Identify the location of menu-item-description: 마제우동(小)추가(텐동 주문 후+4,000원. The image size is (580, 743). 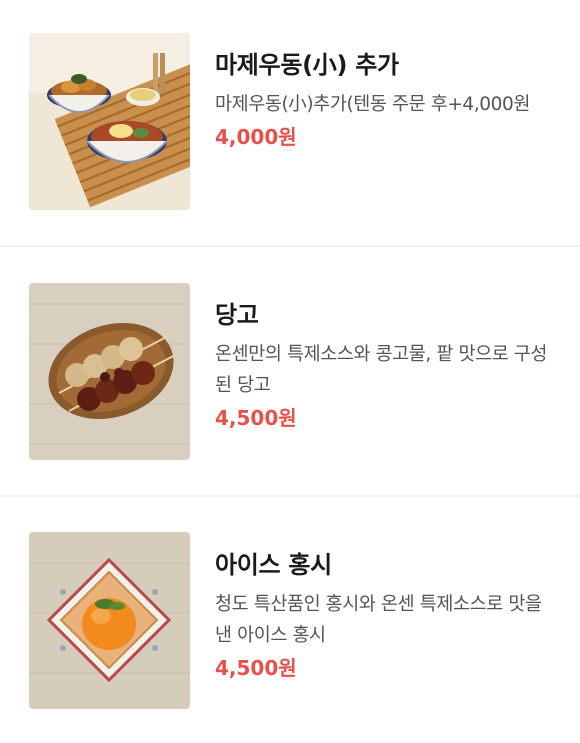
(373, 104).